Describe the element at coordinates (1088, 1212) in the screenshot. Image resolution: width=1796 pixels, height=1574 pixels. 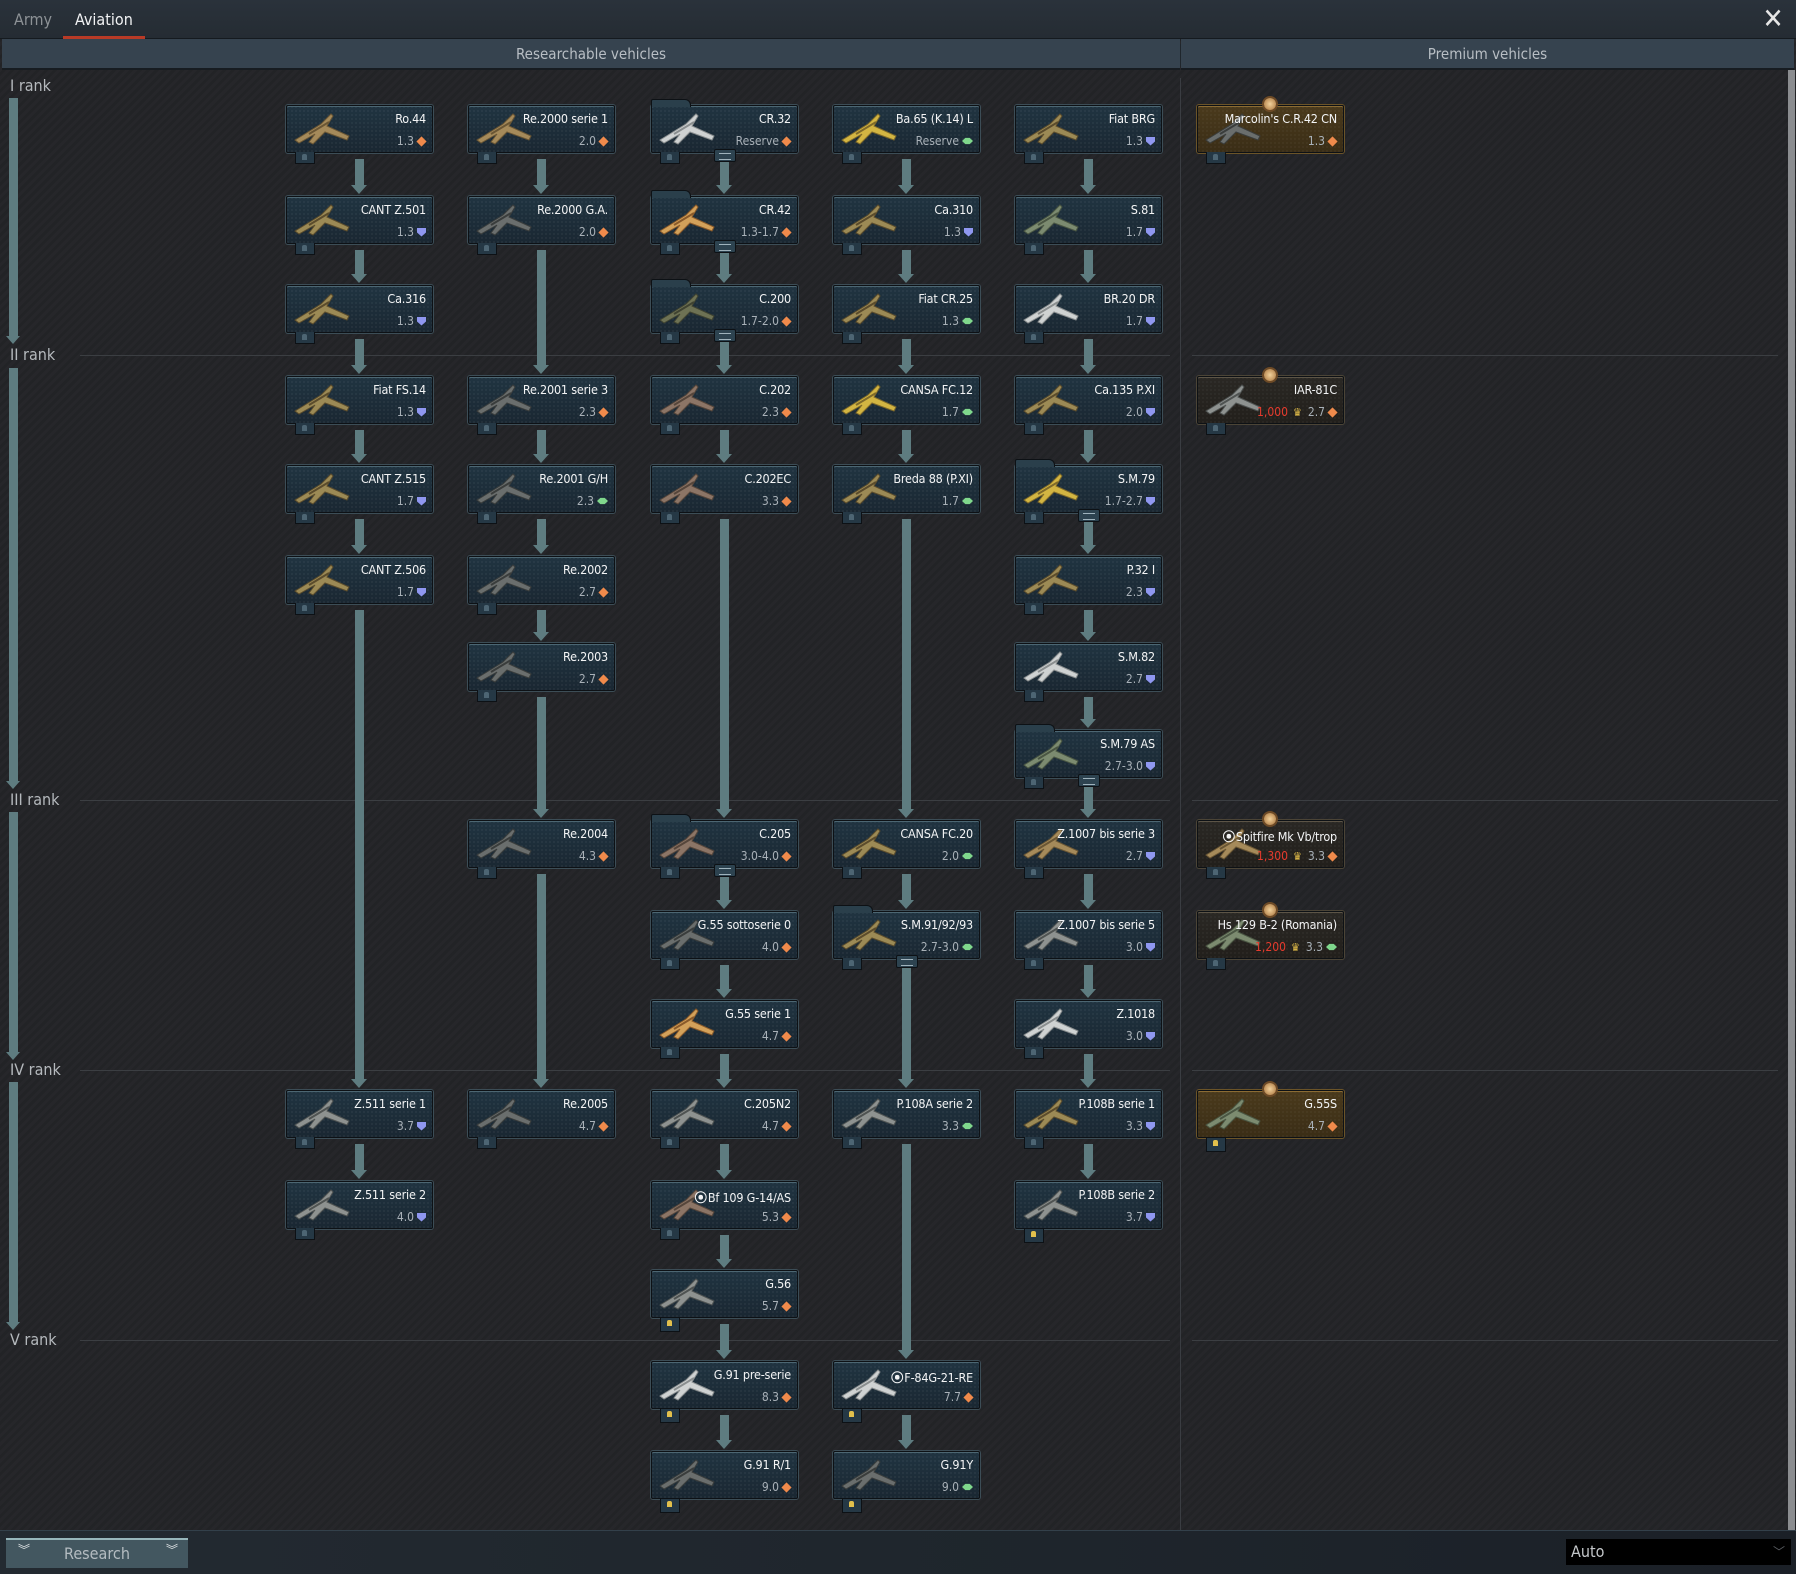
I see `vehicle-card-p108bs2: P.108B serie 2 3.7` at that location.